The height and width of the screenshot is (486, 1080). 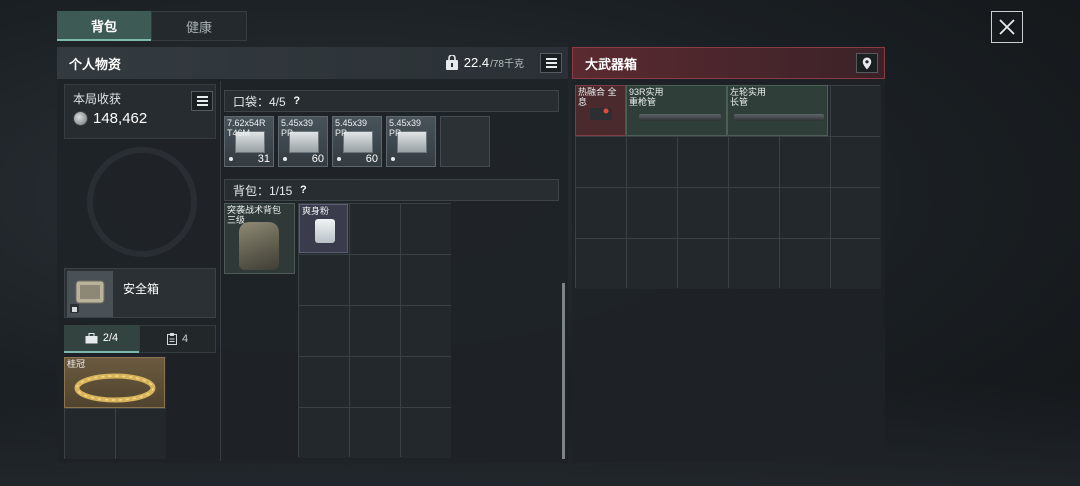 I want to click on close-icon, so click(x=1007, y=27).